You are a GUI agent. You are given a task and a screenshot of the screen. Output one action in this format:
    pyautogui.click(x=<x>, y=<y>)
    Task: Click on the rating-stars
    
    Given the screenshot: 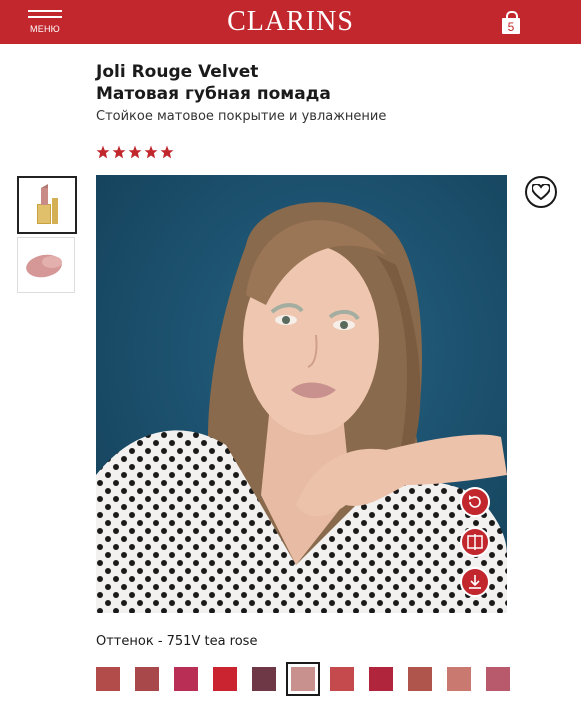 What is the action you would take?
    pyautogui.click(x=135, y=153)
    